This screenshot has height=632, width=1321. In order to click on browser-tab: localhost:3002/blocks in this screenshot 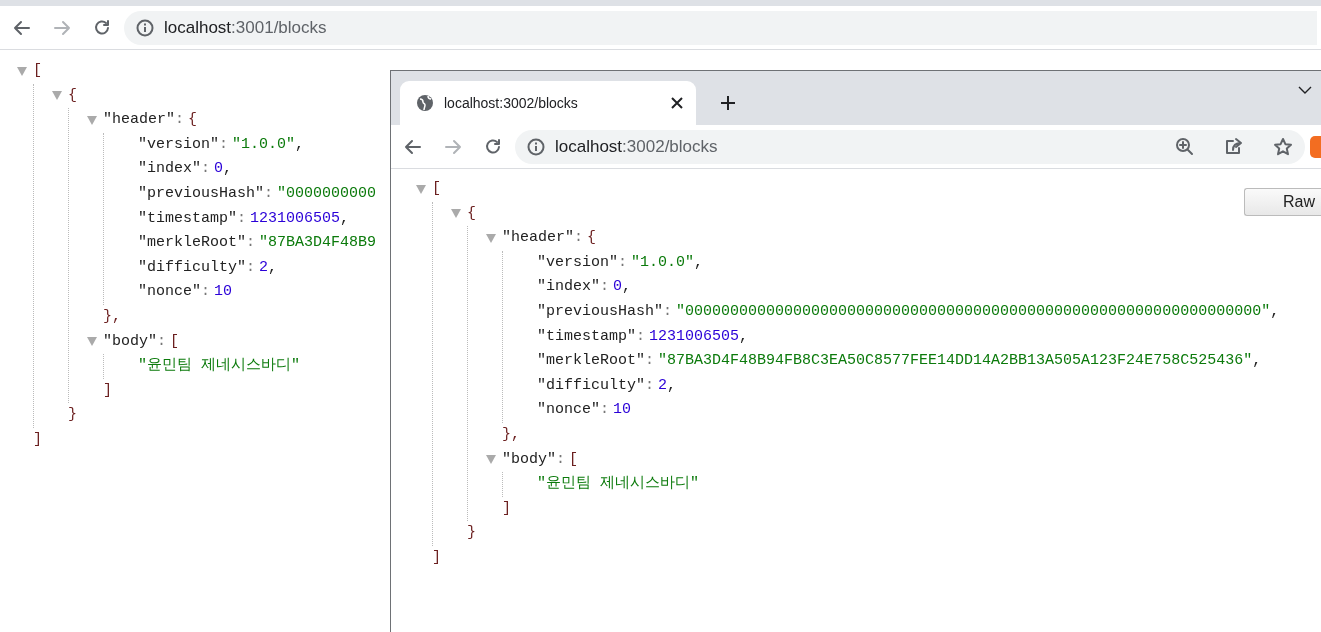, I will do `click(548, 103)`.